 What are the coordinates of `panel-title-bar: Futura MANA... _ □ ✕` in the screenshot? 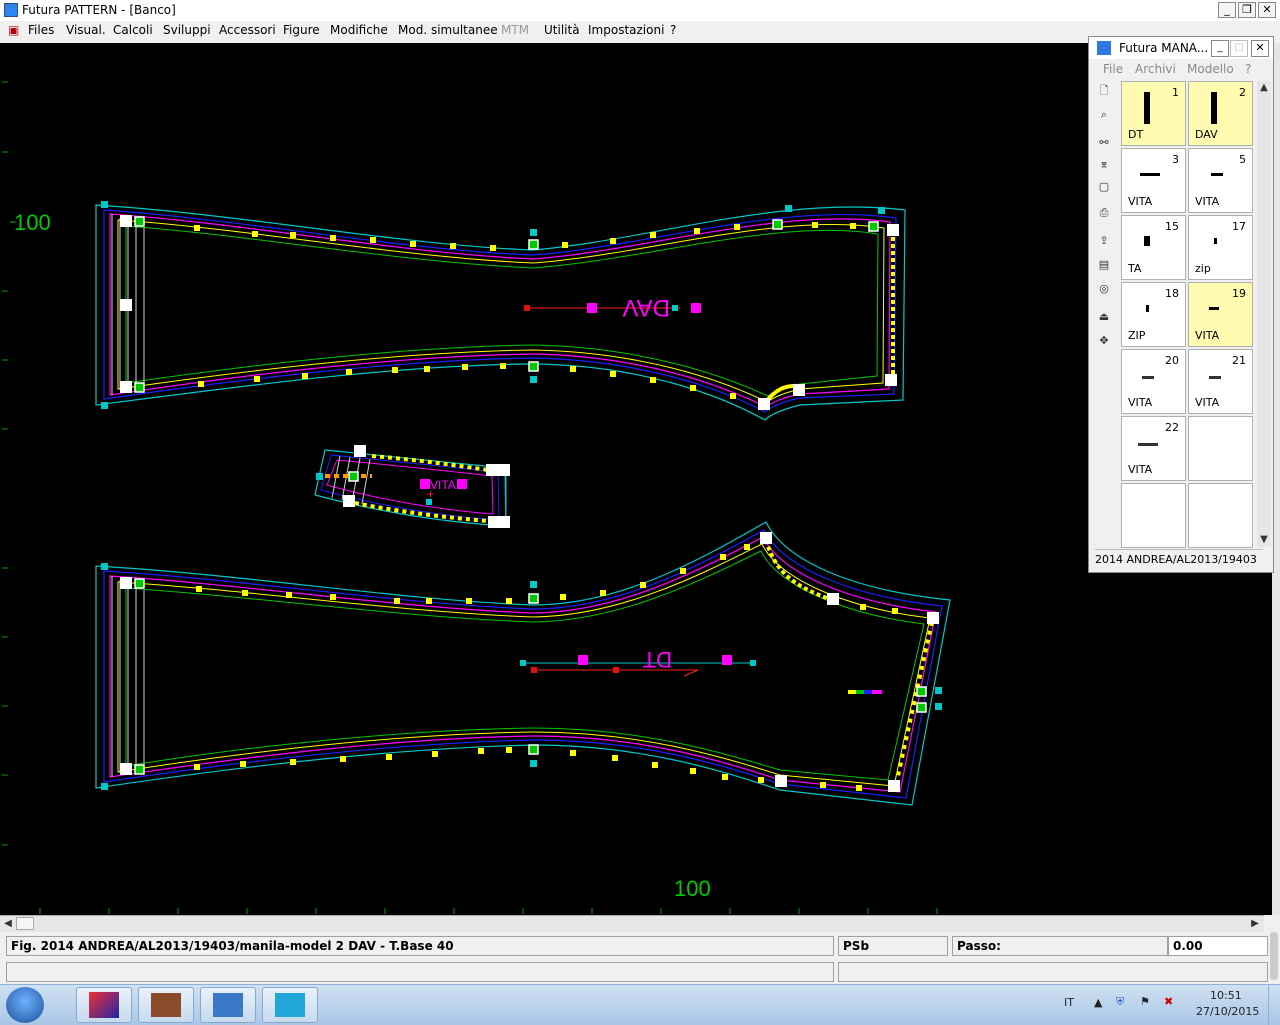 It's located at (1181, 48).